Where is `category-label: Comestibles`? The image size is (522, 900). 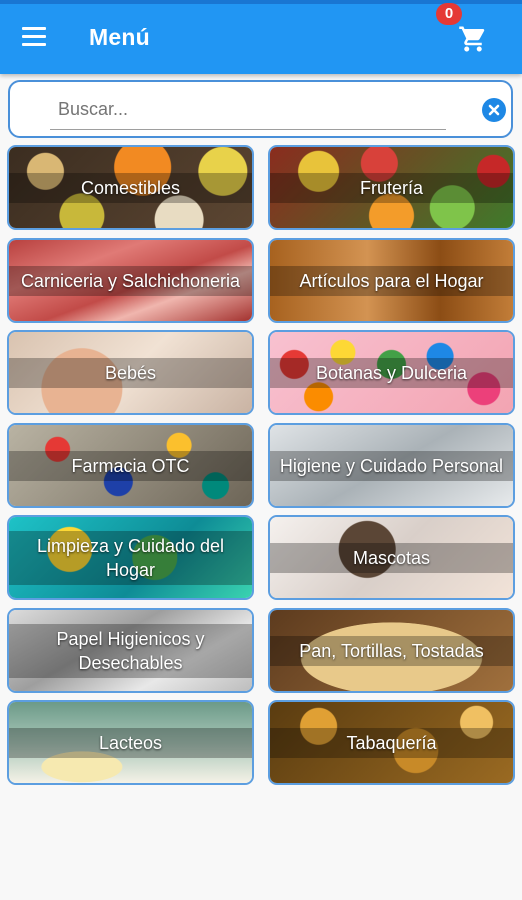
category-label: Comestibles is located at coordinates (130, 187).